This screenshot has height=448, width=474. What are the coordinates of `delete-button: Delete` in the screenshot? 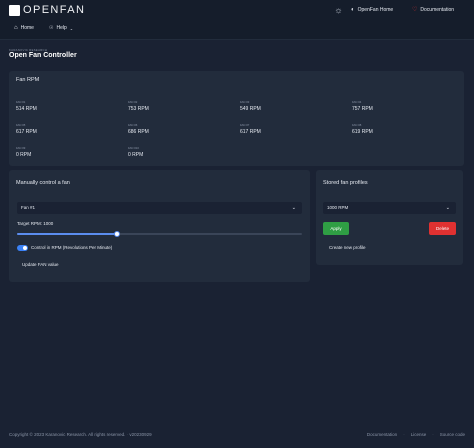 It's located at (442, 228).